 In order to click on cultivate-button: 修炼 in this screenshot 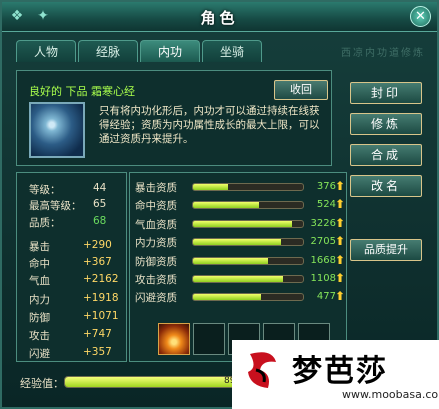, I will do `click(386, 124)`.